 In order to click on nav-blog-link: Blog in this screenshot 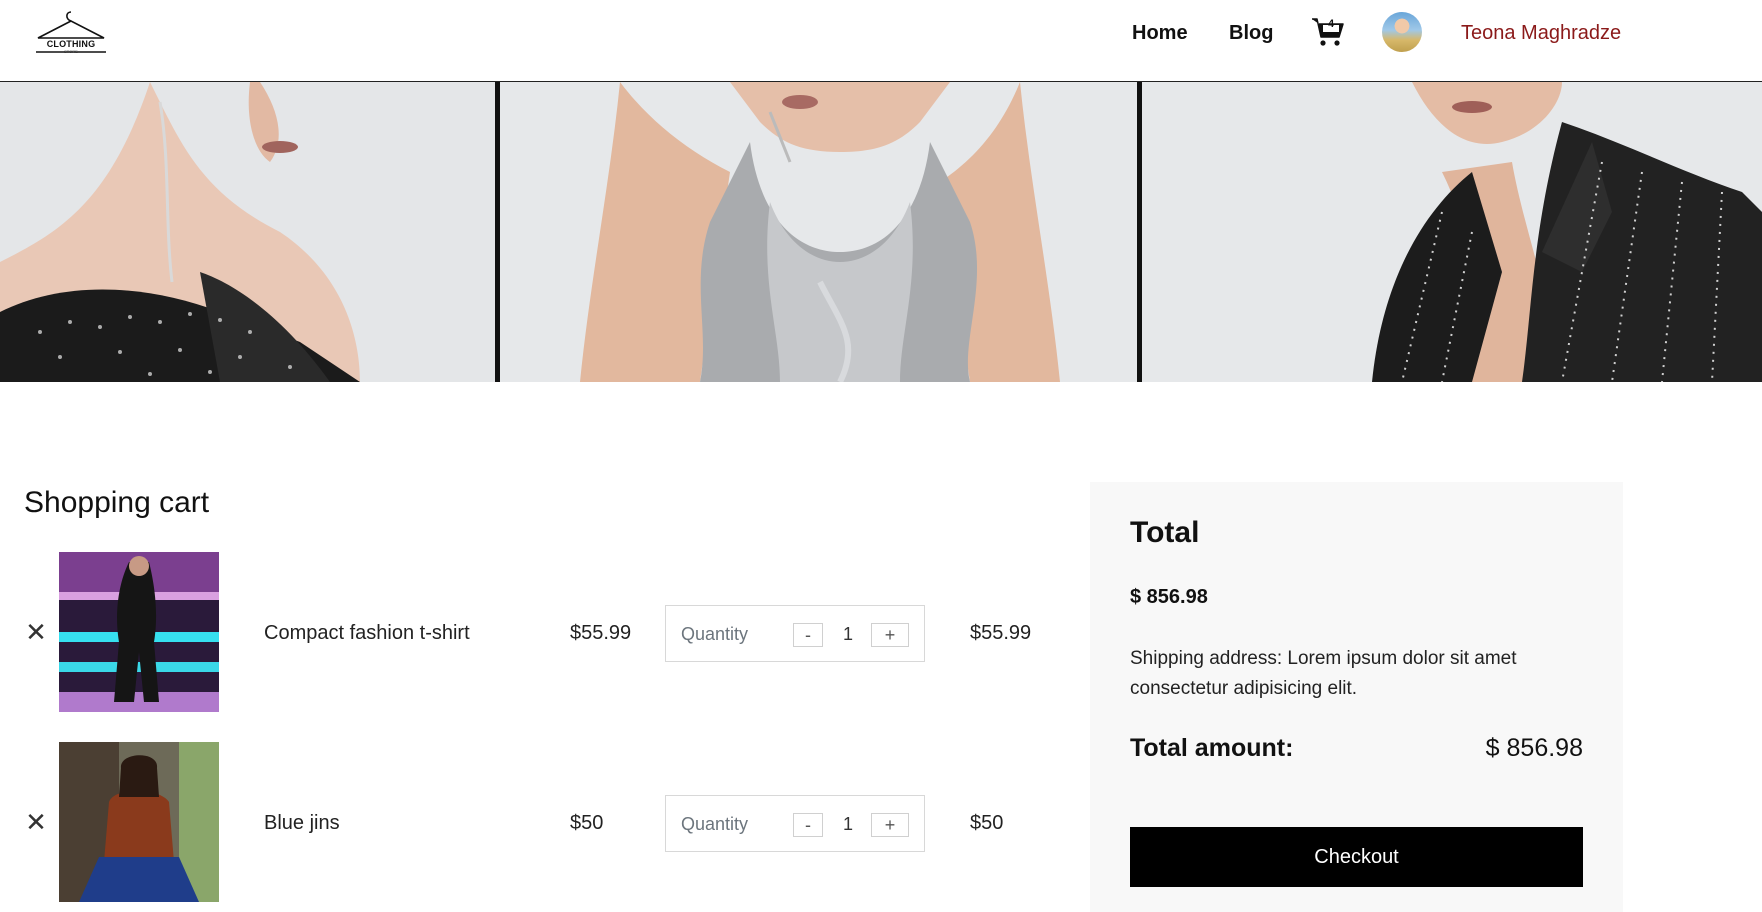, I will do `click(1251, 33)`.